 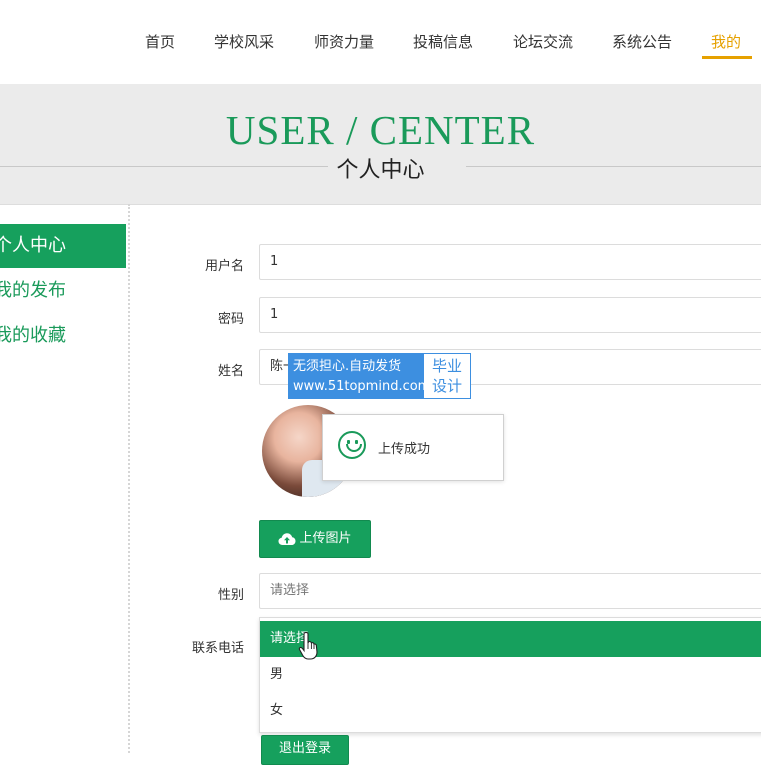 I want to click on banner-subtitle-text: 个人中心, so click(x=380, y=170).